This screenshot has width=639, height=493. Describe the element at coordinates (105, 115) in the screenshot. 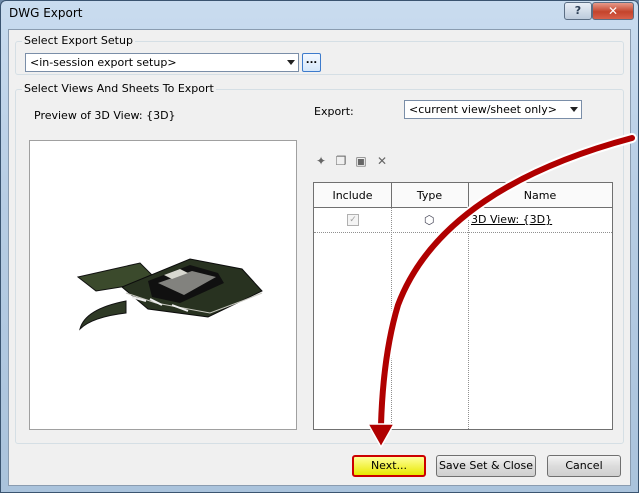

I see `preview-label: Preview of 3D View: {3D}` at that location.